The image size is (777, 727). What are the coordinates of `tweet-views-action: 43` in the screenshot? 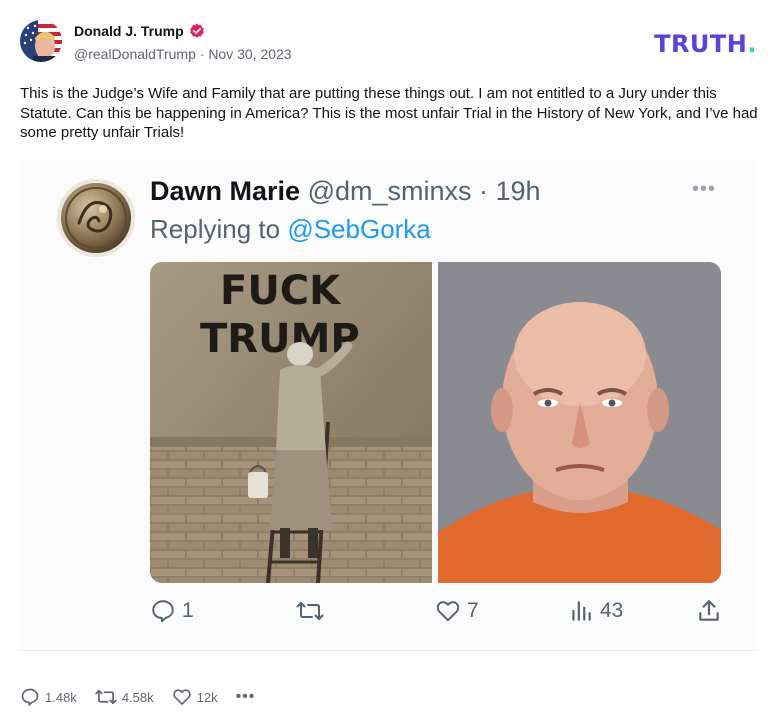 It's located at (595, 611).